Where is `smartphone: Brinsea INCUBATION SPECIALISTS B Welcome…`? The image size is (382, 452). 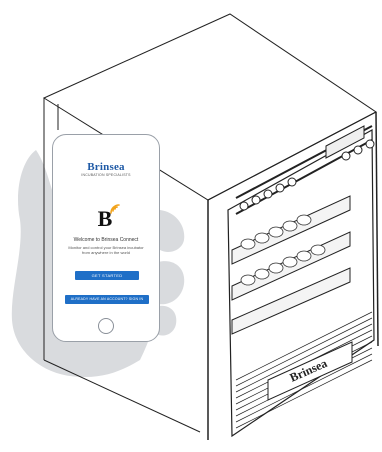 smartphone: Brinsea INCUBATION SPECIALISTS B Welcome… is located at coordinates (106, 238).